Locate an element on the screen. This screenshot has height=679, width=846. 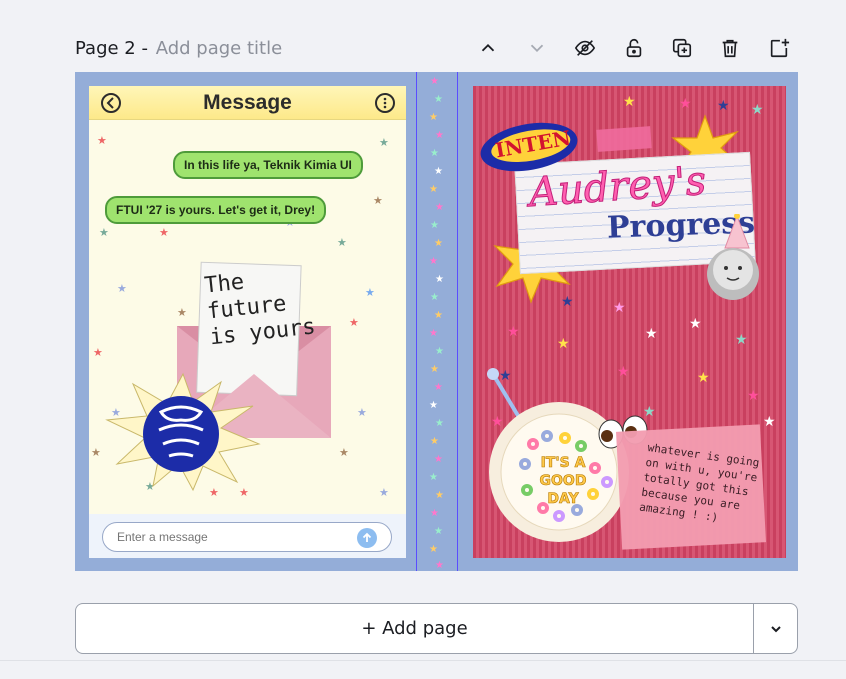
lock-page-button is located at coordinates (634, 48).